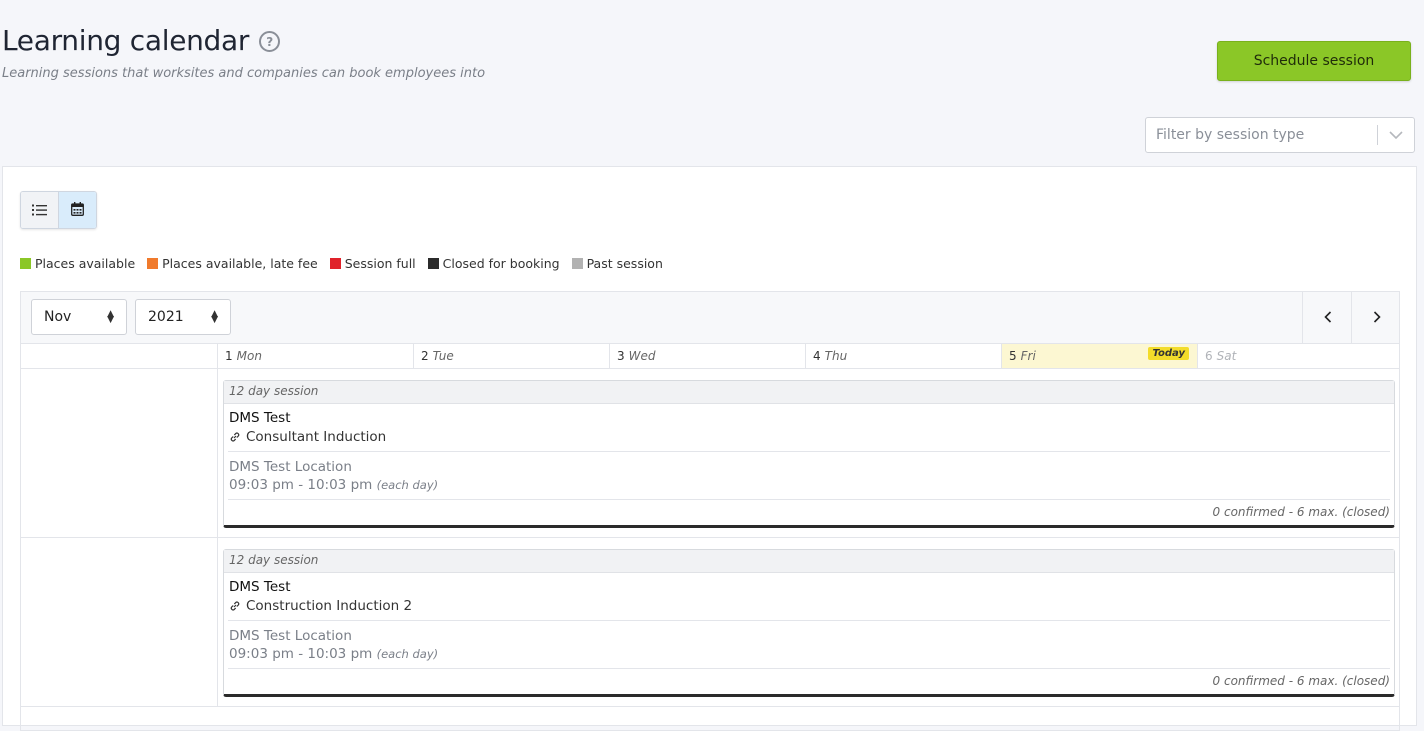  I want to click on day-column-sat: 6 Sat, so click(1296, 356).